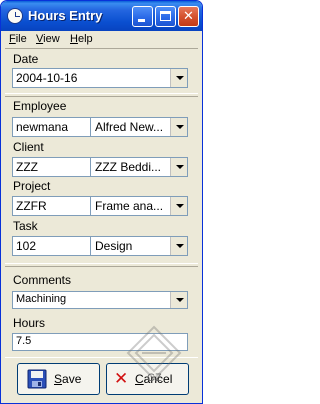 This screenshot has width=320, height=404. Describe the element at coordinates (42, 280) in the screenshot. I see `comments-label: Comments` at that location.